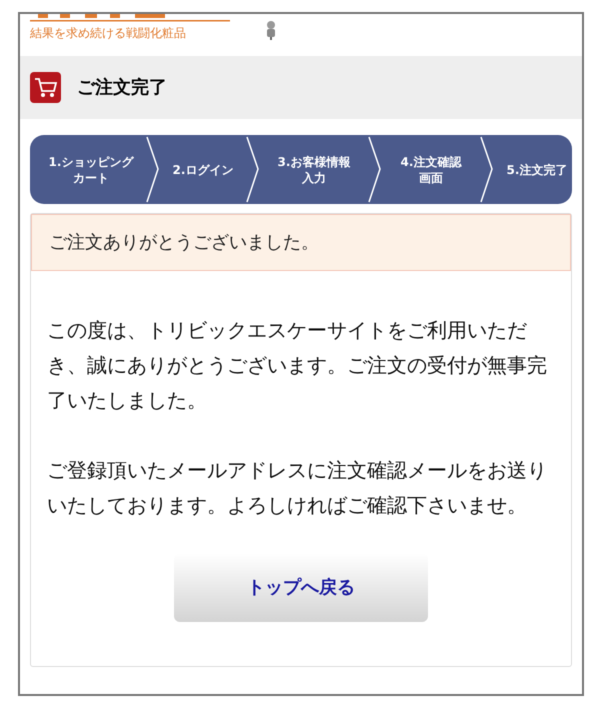 Image resolution: width=599 pixels, height=718 pixels. Describe the element at coordinates (271, 30) in the screenshot. I see `figure-icon` at that location.